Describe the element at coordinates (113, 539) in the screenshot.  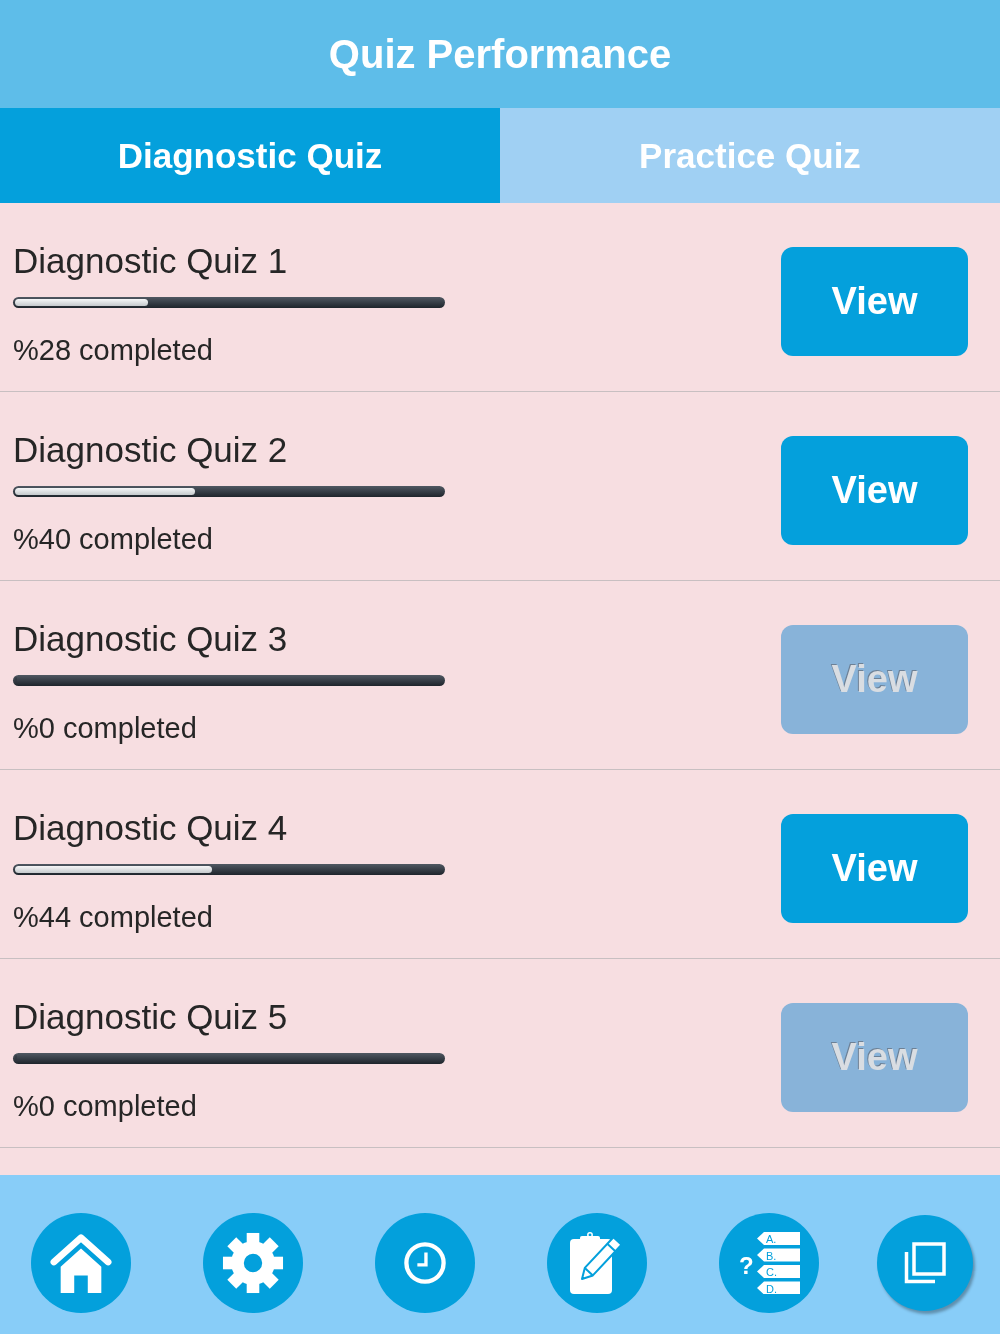
I see `progress-text: %40 completed` at that location.